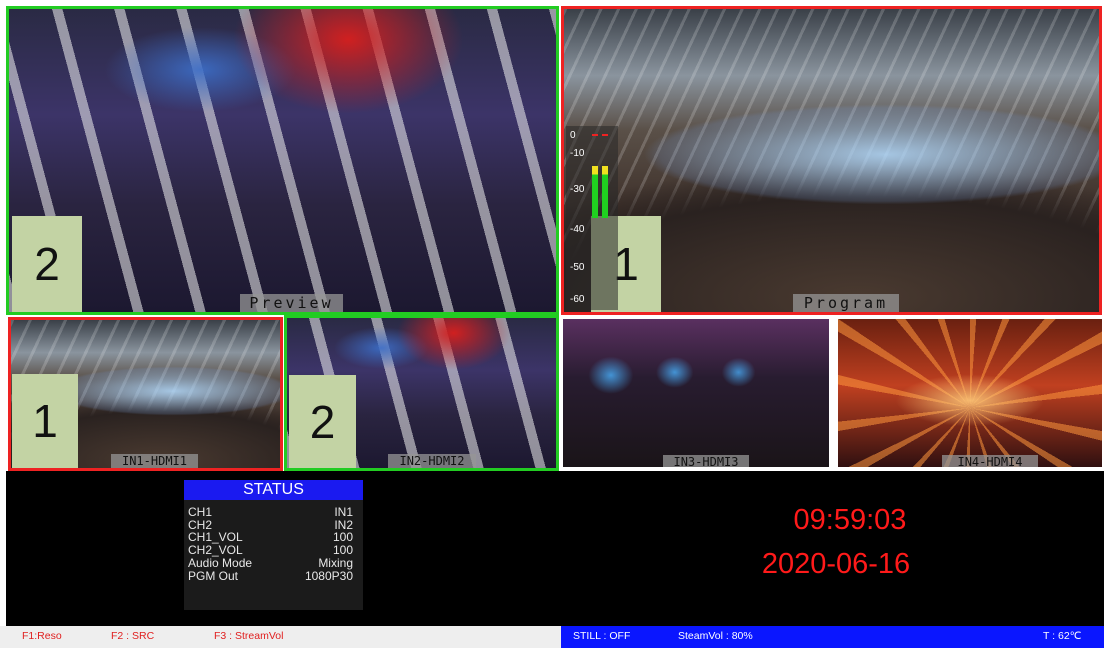 The width and height of the screenshot is (1104, 648). What do you see at coordinates (605, 135) in the screenshot?
I see `vu-bar-right` at bounding box center [605, 135].